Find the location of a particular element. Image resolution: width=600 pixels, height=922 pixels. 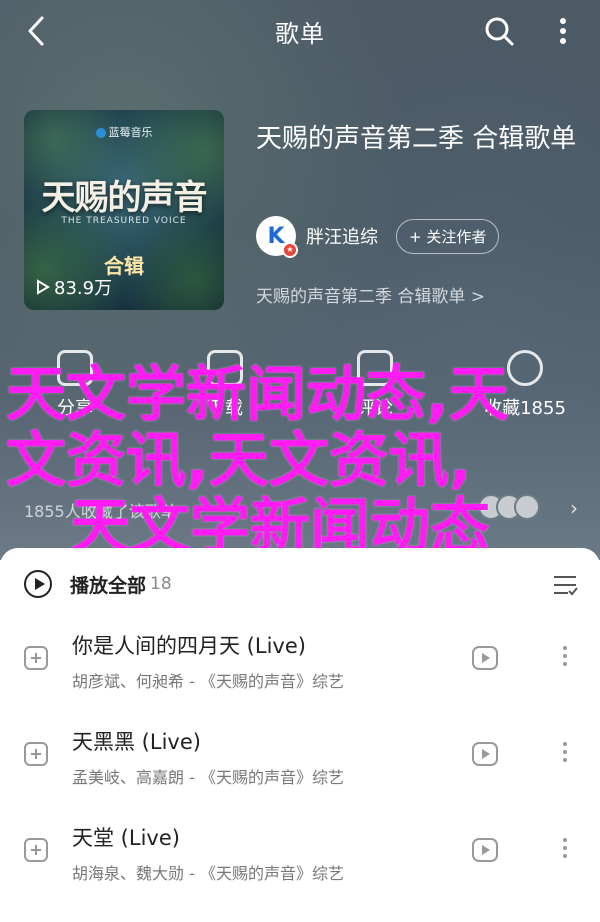

play-count-icon is located at coordinates (43, 287).